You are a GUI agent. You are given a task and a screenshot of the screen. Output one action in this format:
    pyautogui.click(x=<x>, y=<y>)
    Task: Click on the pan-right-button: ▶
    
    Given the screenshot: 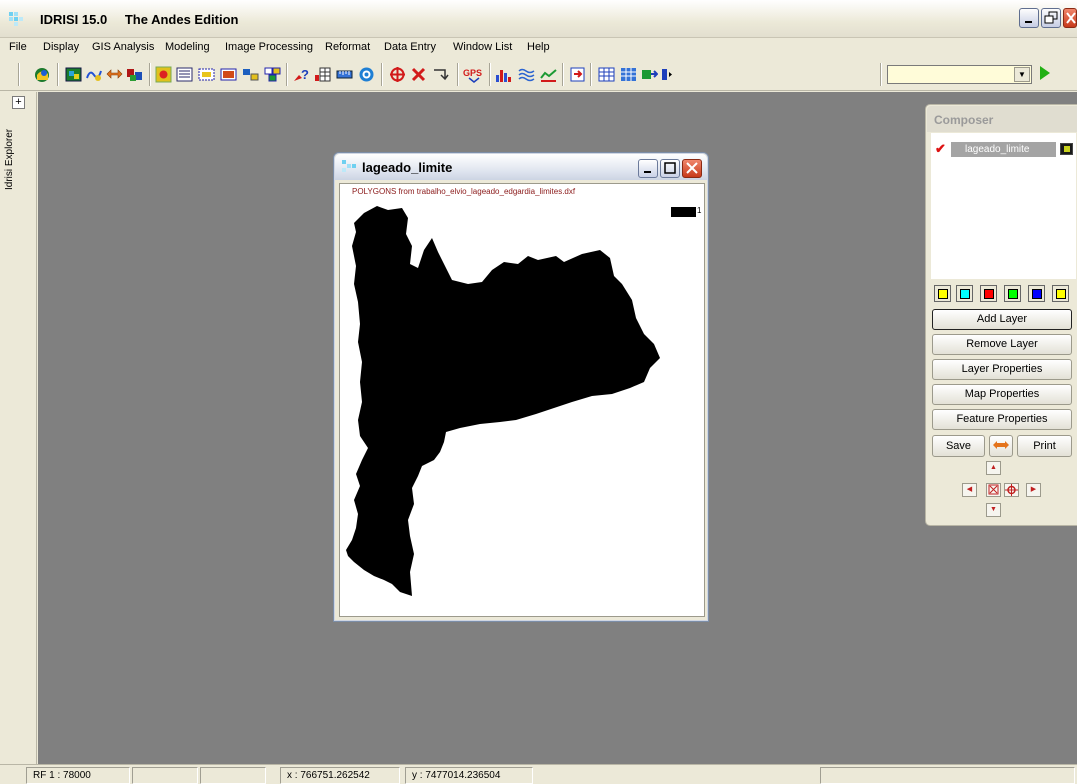 What is the action you would take?
    pyautogui.click(x=1033, y=490)
    